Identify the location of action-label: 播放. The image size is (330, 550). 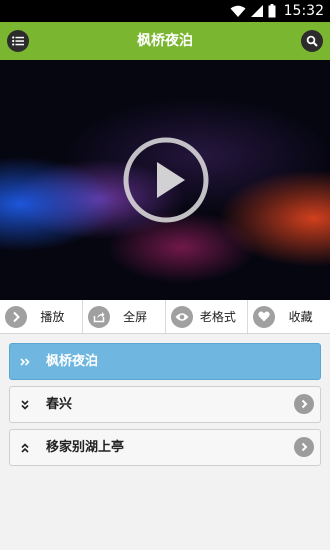
(52, 317).